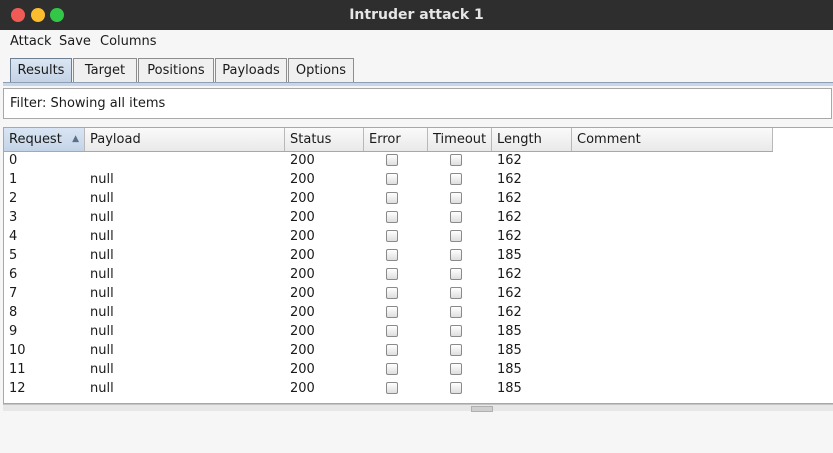 This screenshot has width=833, height=453. I want to click on table-row: 9 null 200 185, so click(388, 331).